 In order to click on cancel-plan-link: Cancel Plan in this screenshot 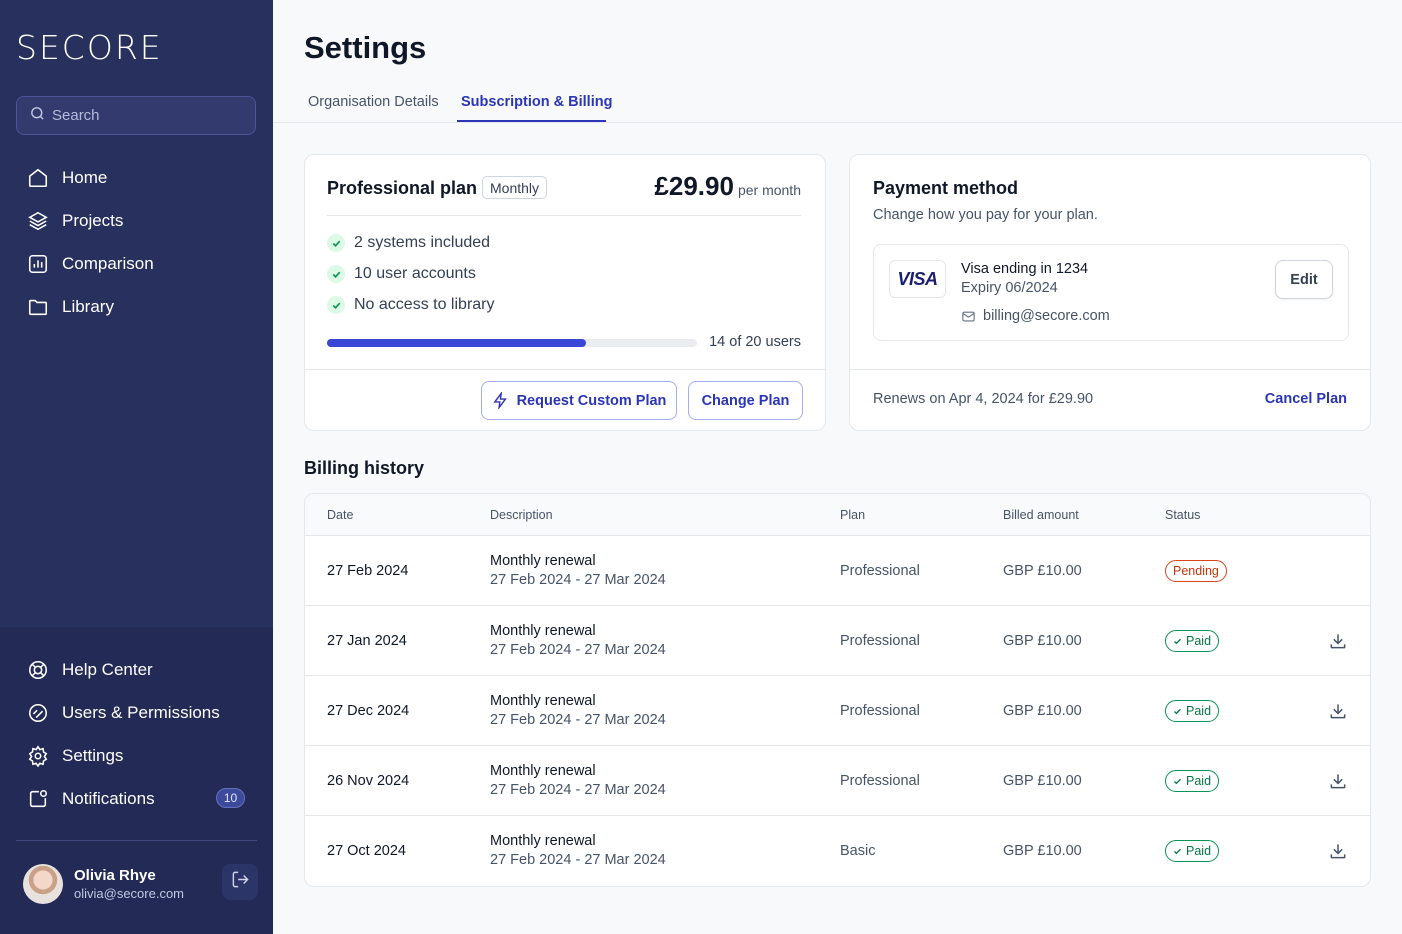, I will do `click(1306, 399)`.